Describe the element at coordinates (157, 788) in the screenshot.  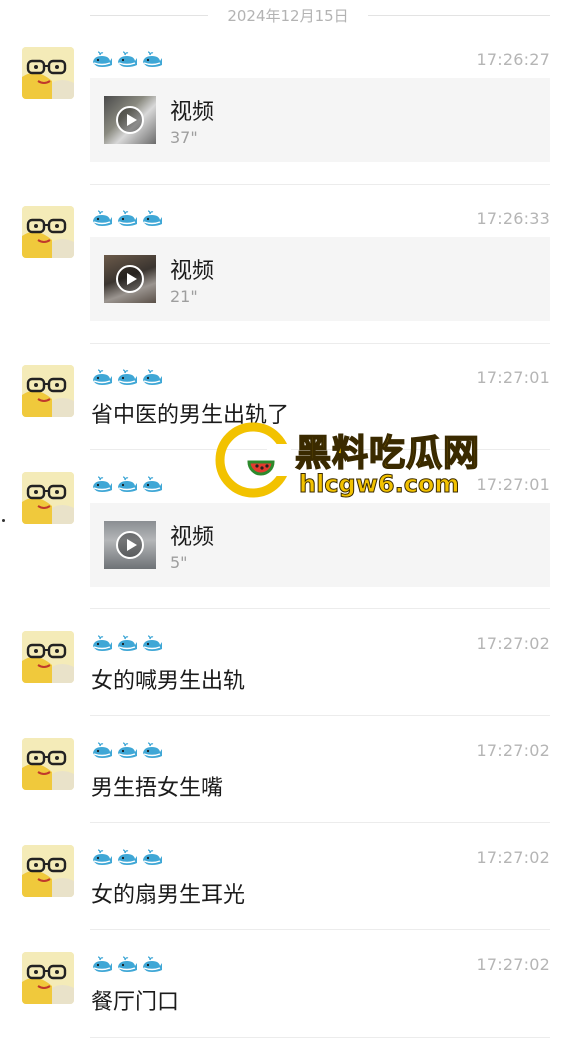
I see `message-text: 男生捂女生嘴` at that location.